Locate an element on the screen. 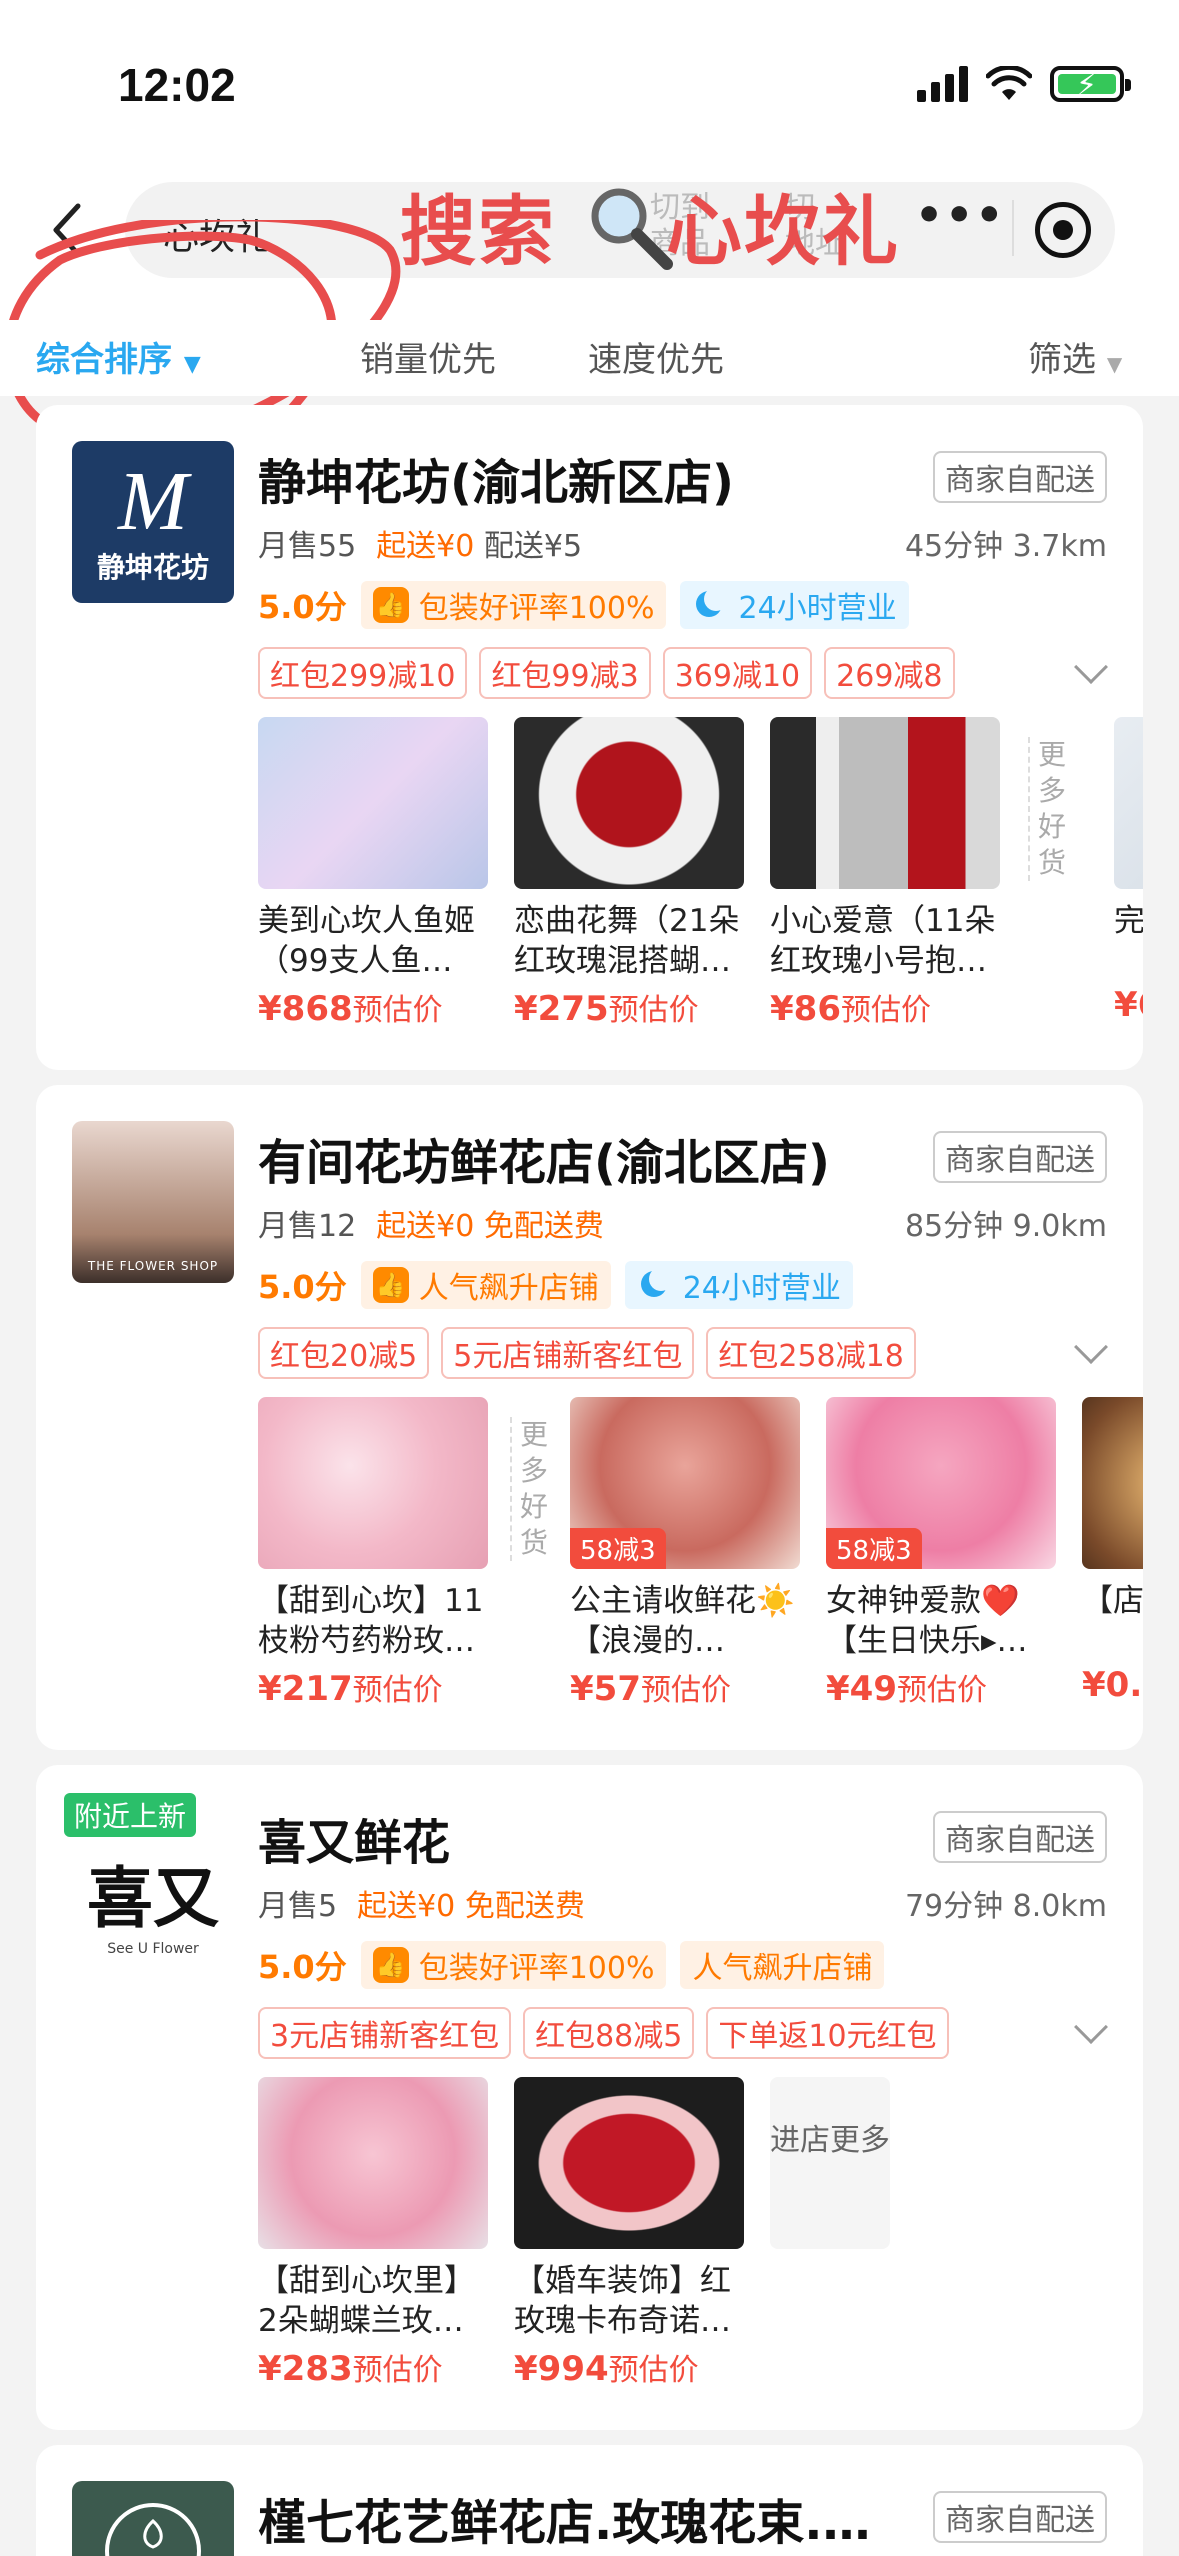  promo-row: 红包20减5 5元店铺新客红包 红包258减18 is located at coordinates (587, 1353).